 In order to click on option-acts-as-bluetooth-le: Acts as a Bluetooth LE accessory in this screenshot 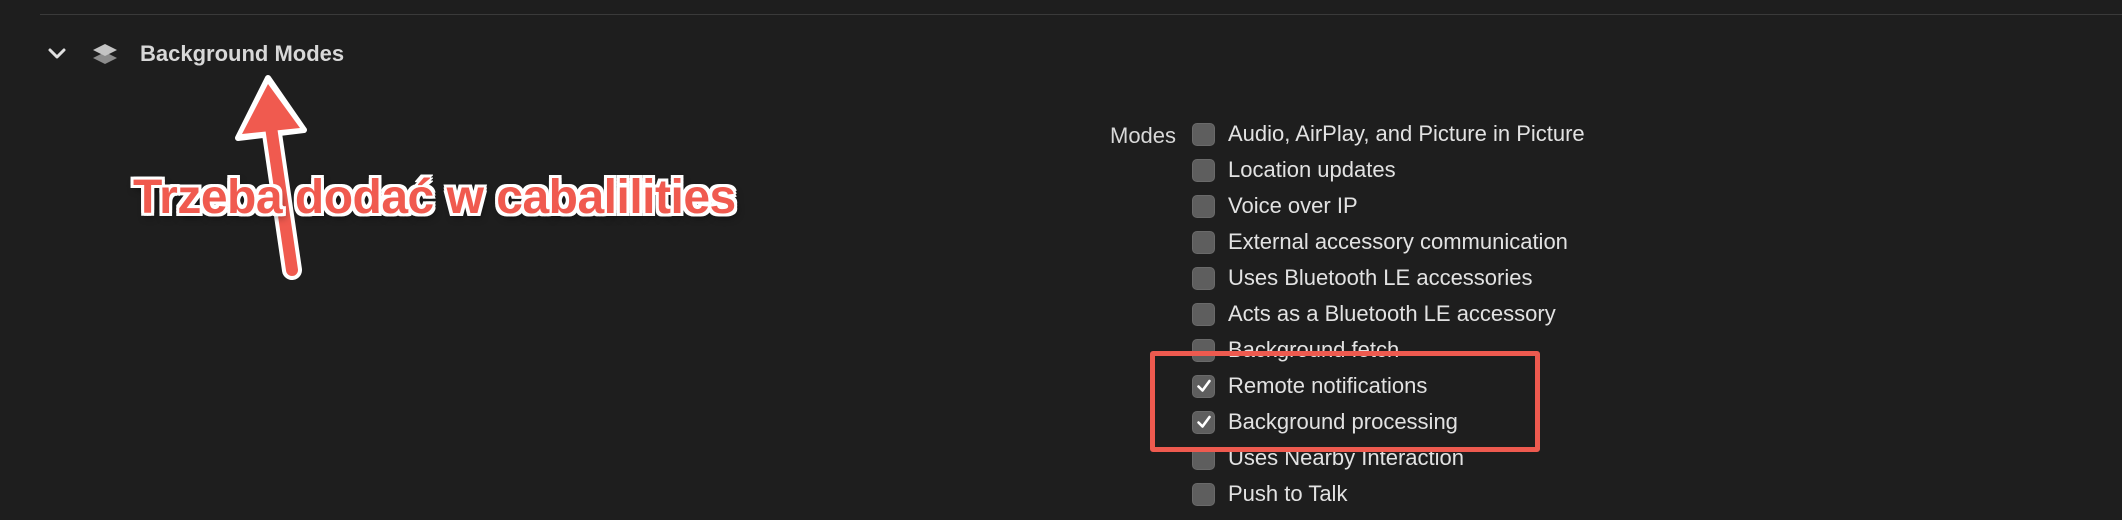, I will do `click(1388, 314)`.